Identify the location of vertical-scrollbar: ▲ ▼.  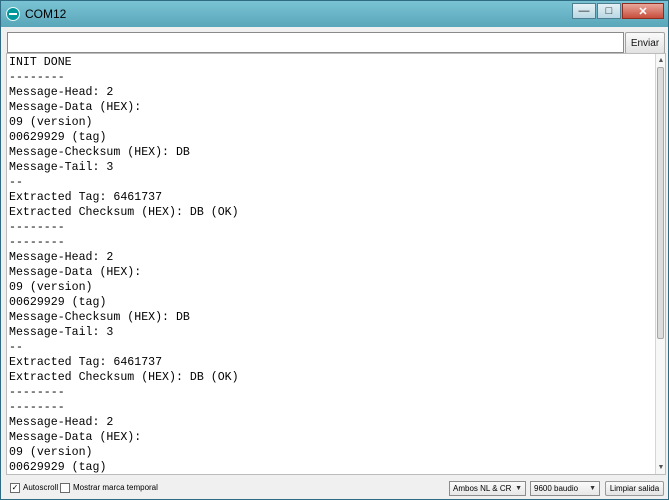
(660, 264).